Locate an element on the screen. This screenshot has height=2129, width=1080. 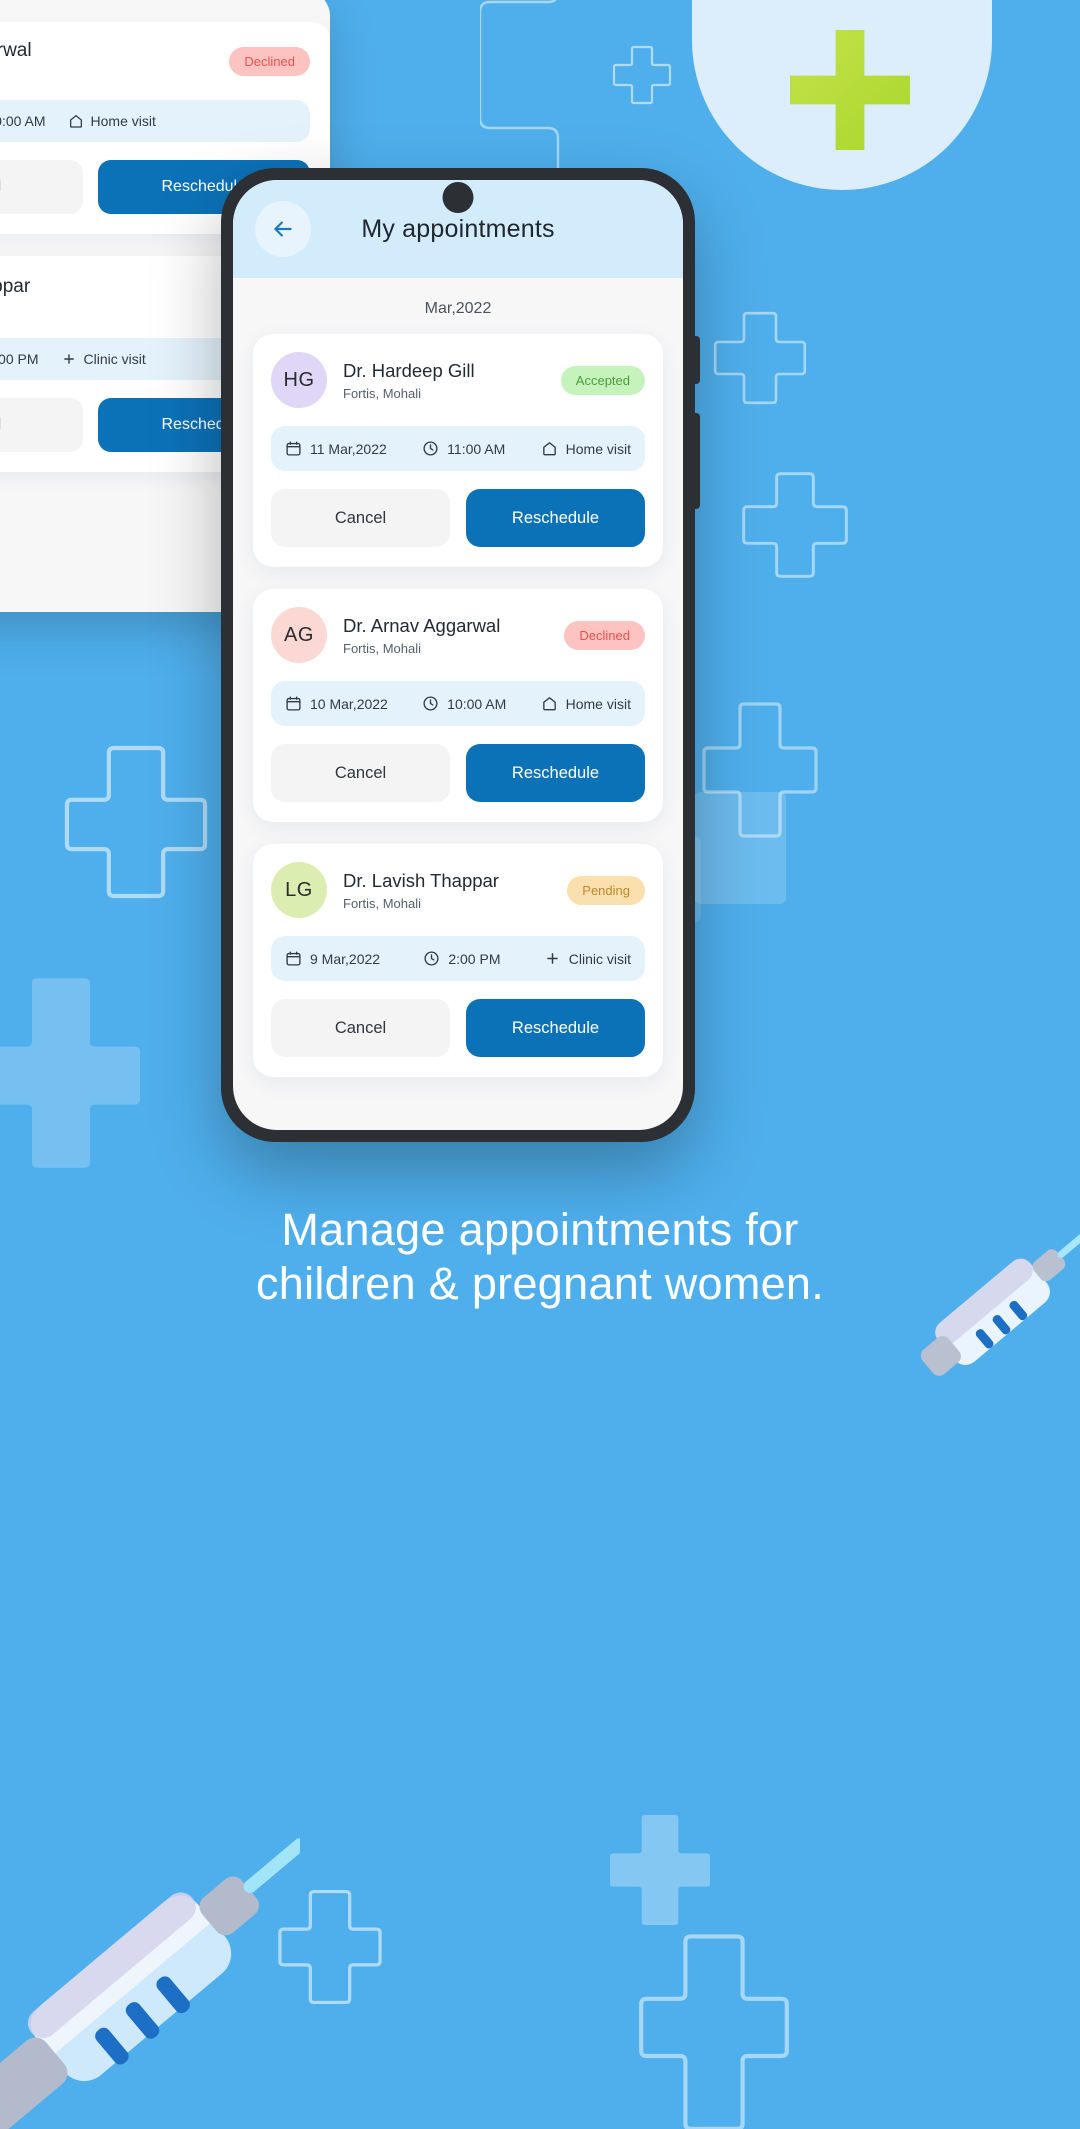
background-doctor-name: Dr. Arnav Aggarwal is located at coordinates (16, 50).